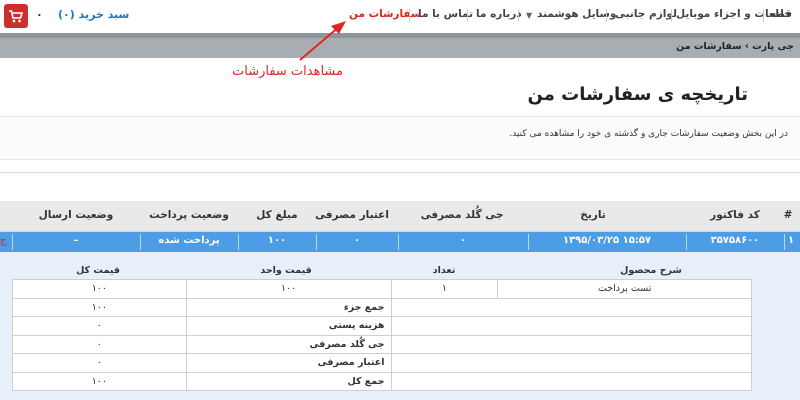  Describe the element at coordinates (288, 363) in the screenshot. I see `summary-label: اعتبار مصرفی` at that location.